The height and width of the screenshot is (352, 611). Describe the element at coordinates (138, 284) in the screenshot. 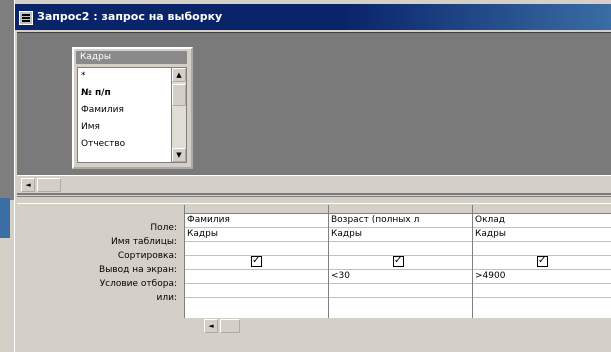

I see `row-label-criteria: Условие отбора:` at that location.